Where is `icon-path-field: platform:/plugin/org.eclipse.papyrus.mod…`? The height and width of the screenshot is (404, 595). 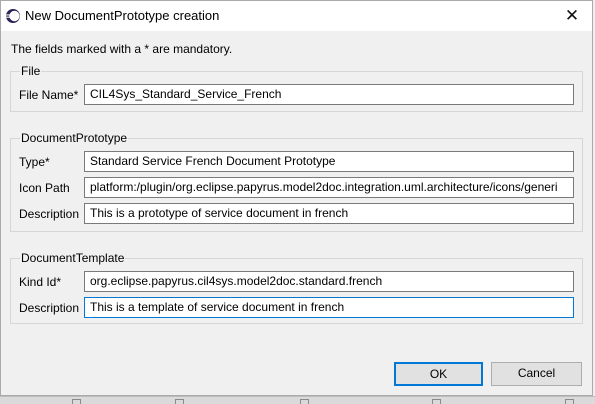 icon-path-field: platform:/plugin/org.eclipse.papyrus.mod… is located at coordinates (329, 187).